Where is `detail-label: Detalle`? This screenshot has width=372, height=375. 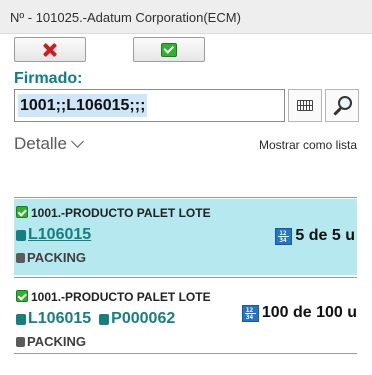
detail-label: Detalle is located at coordinates (40, 143).